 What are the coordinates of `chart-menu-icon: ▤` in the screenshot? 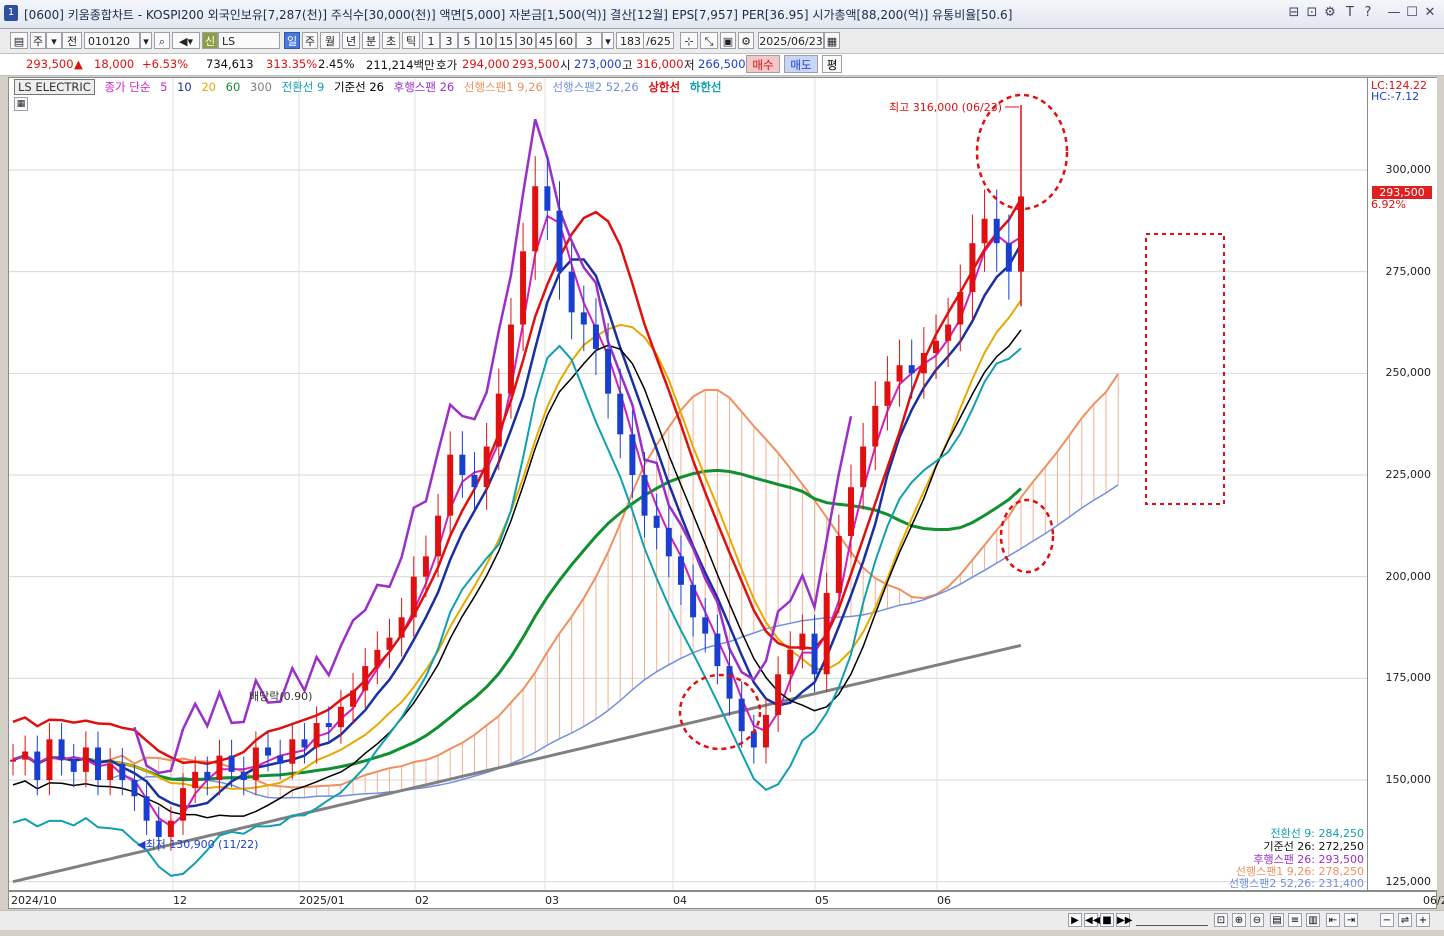 It's located at (19, 40).